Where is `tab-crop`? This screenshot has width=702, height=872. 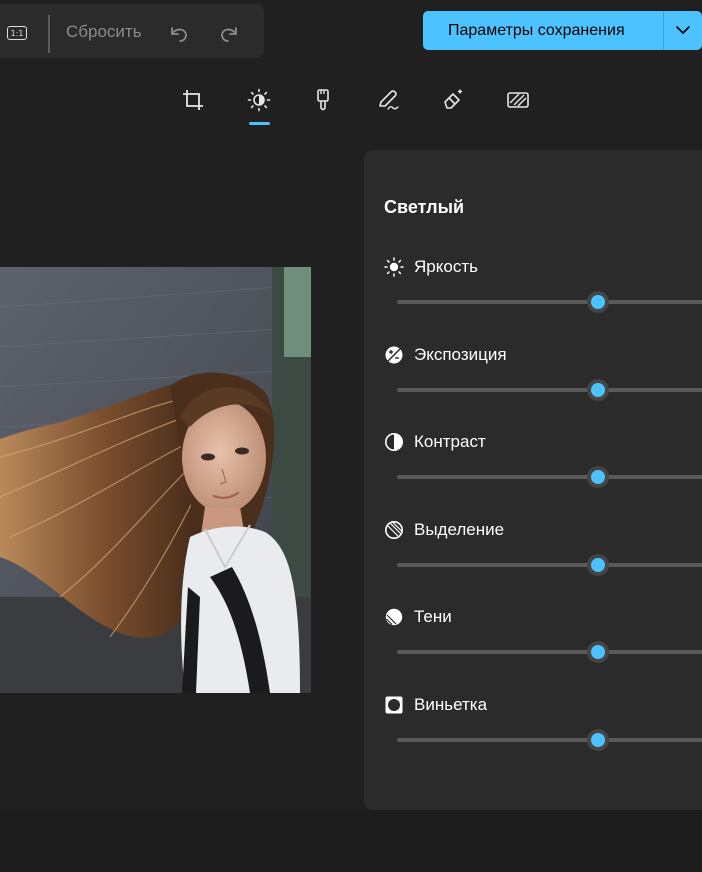
tab-crop is located at coordinates (193, 100).